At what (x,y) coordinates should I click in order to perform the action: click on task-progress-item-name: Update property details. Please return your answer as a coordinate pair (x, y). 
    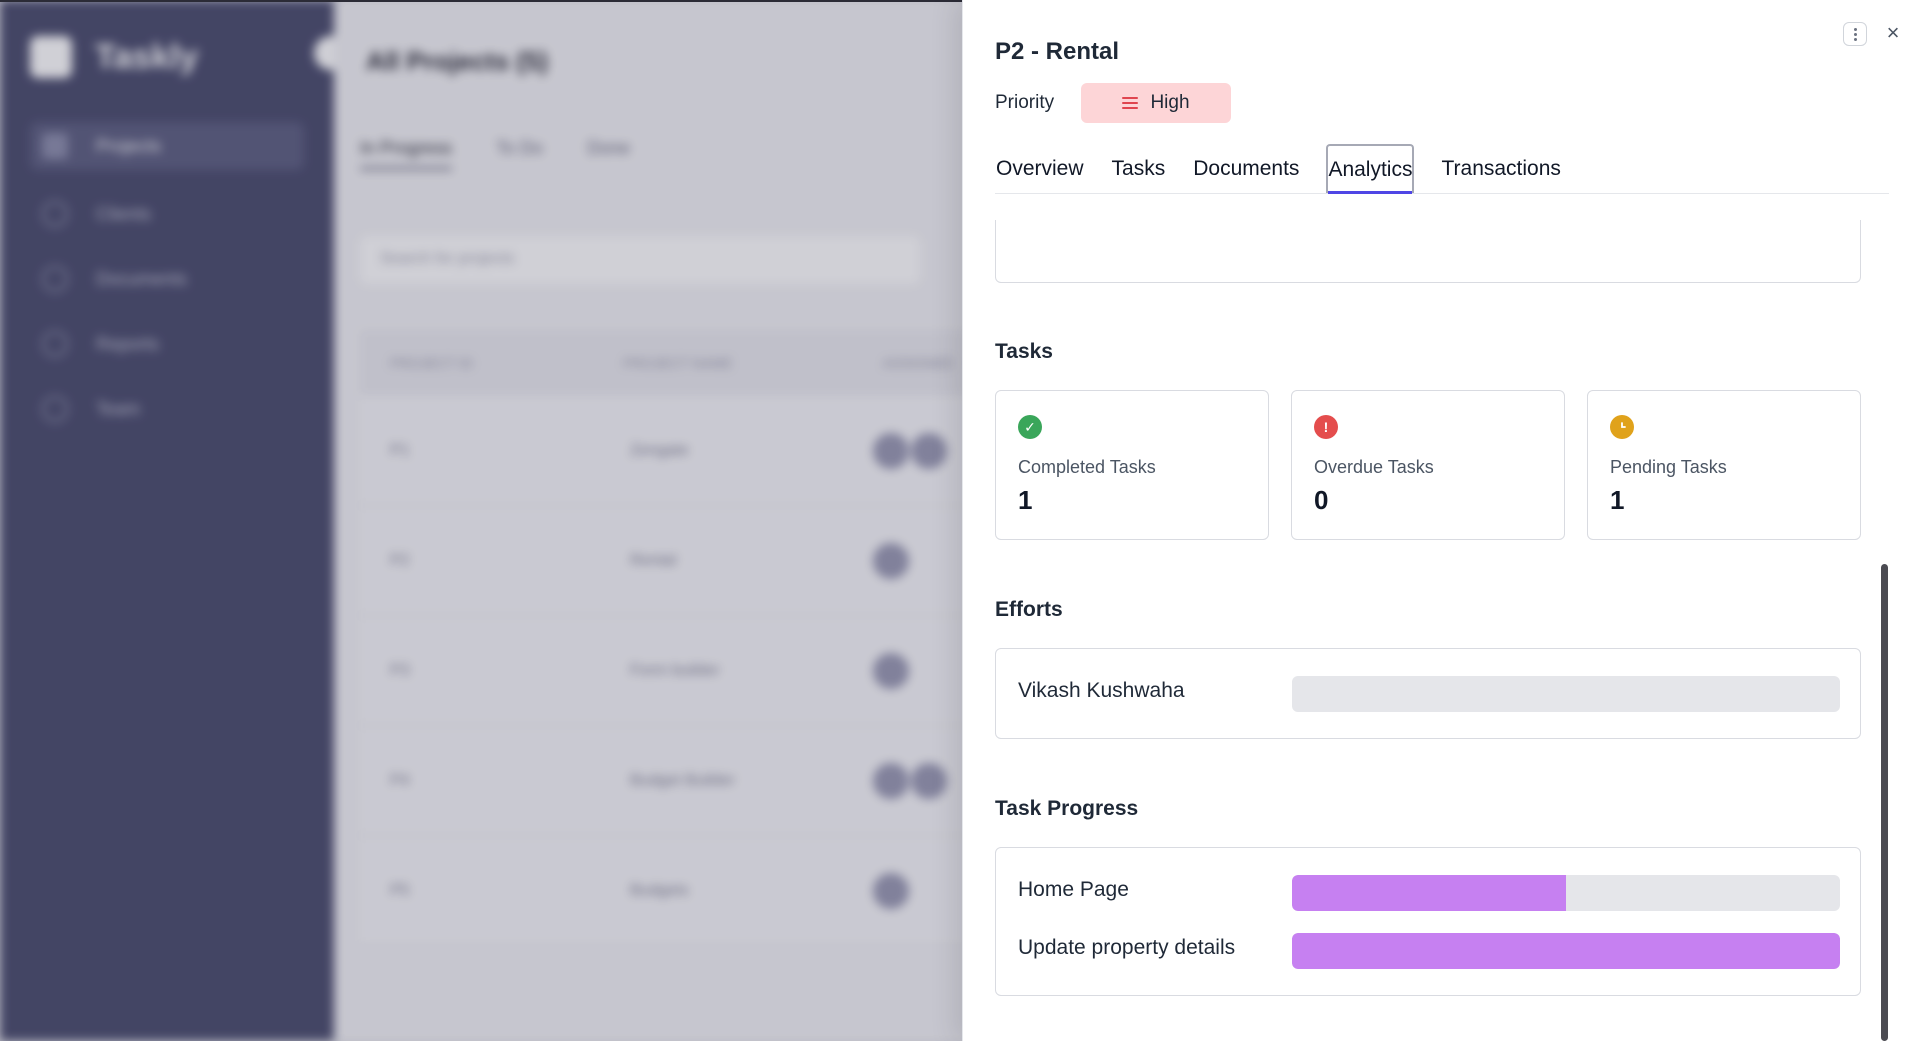
    Looking at the image, I should click on (1127, 947).